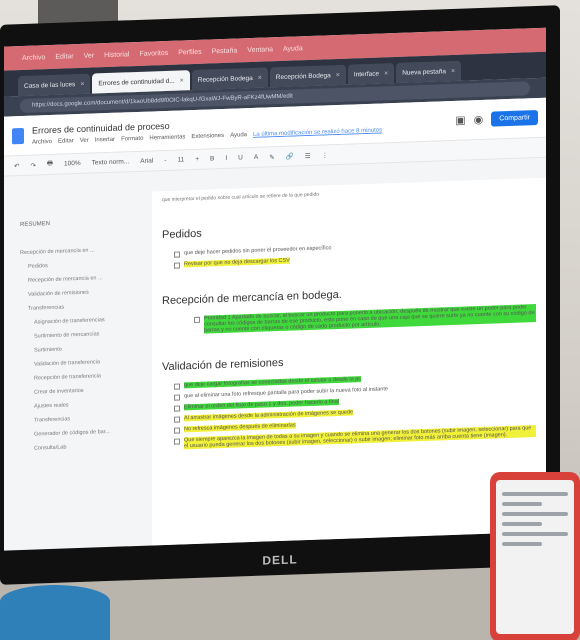 The width and height of the screenshot is (580, 640). I want to click on toolbar-button: ↶, so click(16, 166).